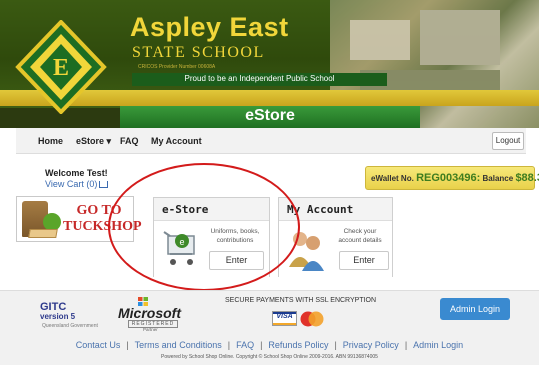 This screenshot has width=539, height=365. What do you see at coordinates (104, 184) in the screenshot?
I see `cart-icon` at bounding box center [104, 184].